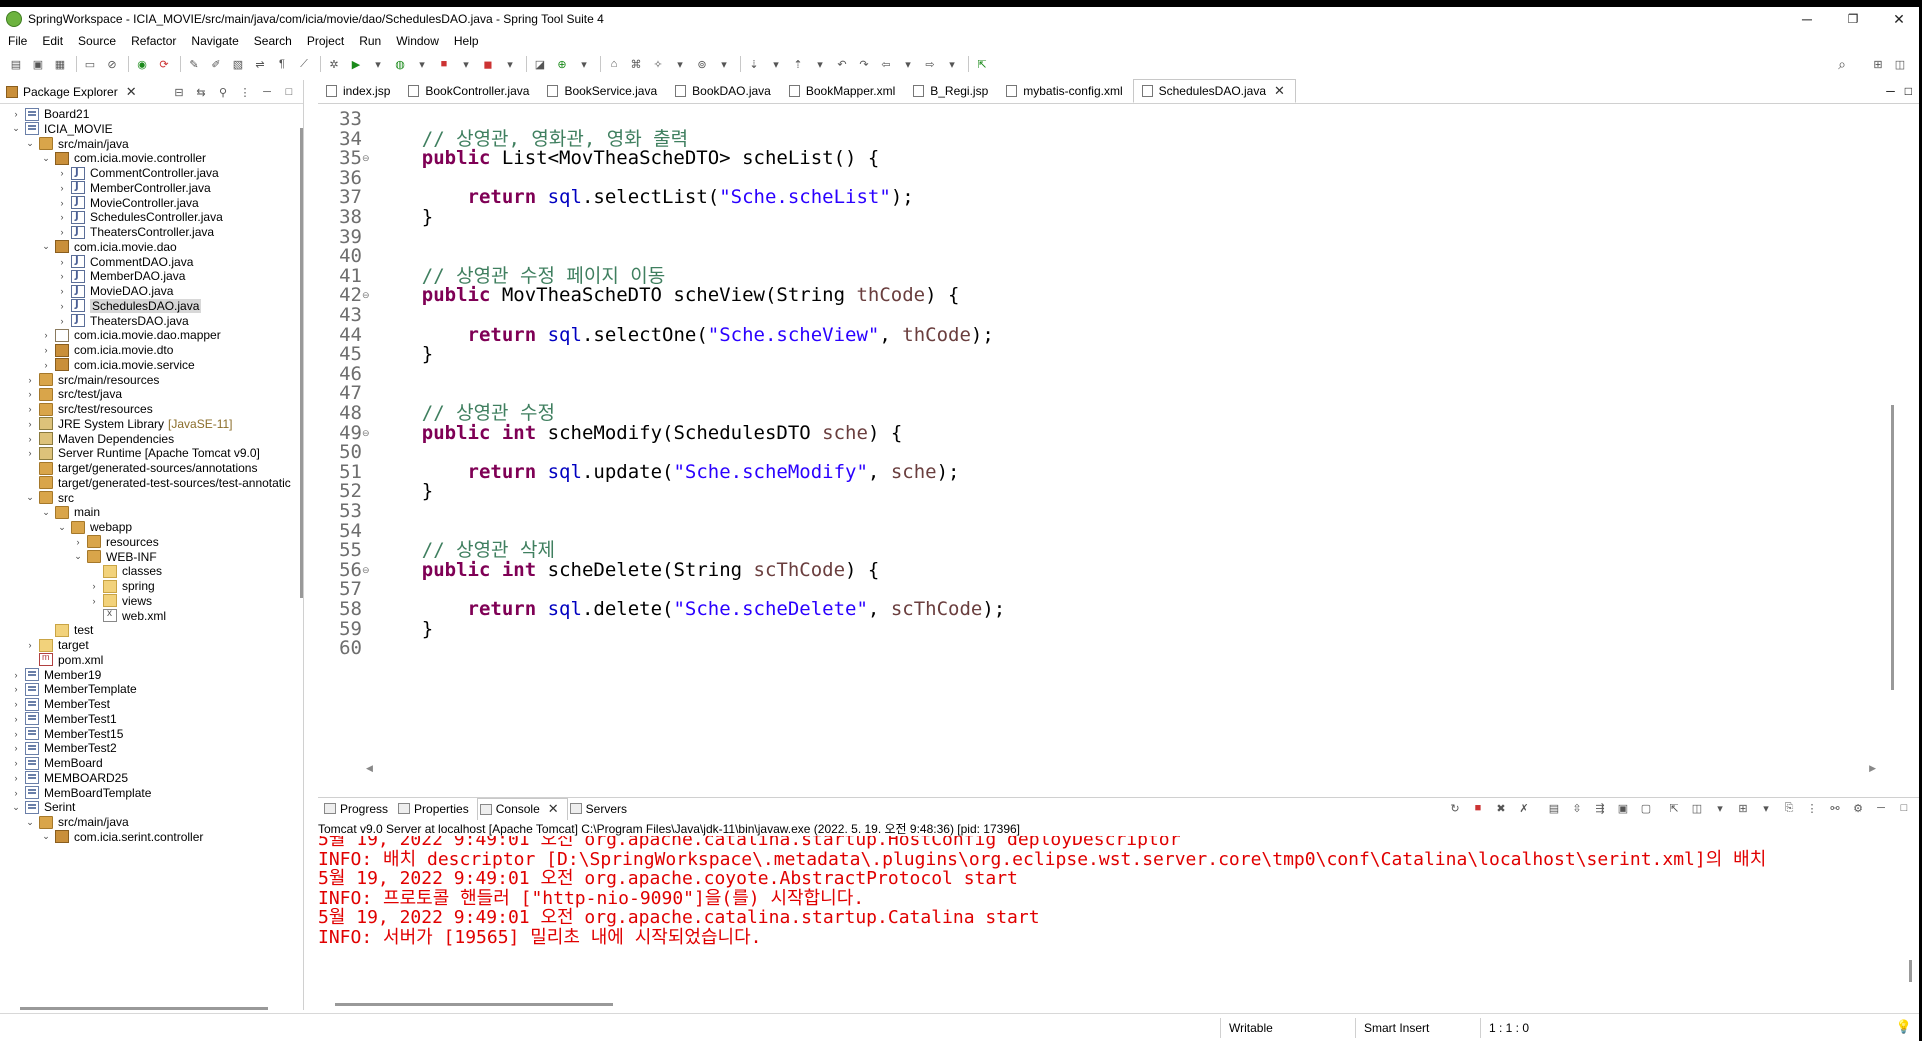 This screenshot has width=1922, height=1041. I want to click on console-panel-tab: Properties, so click(436, 809).